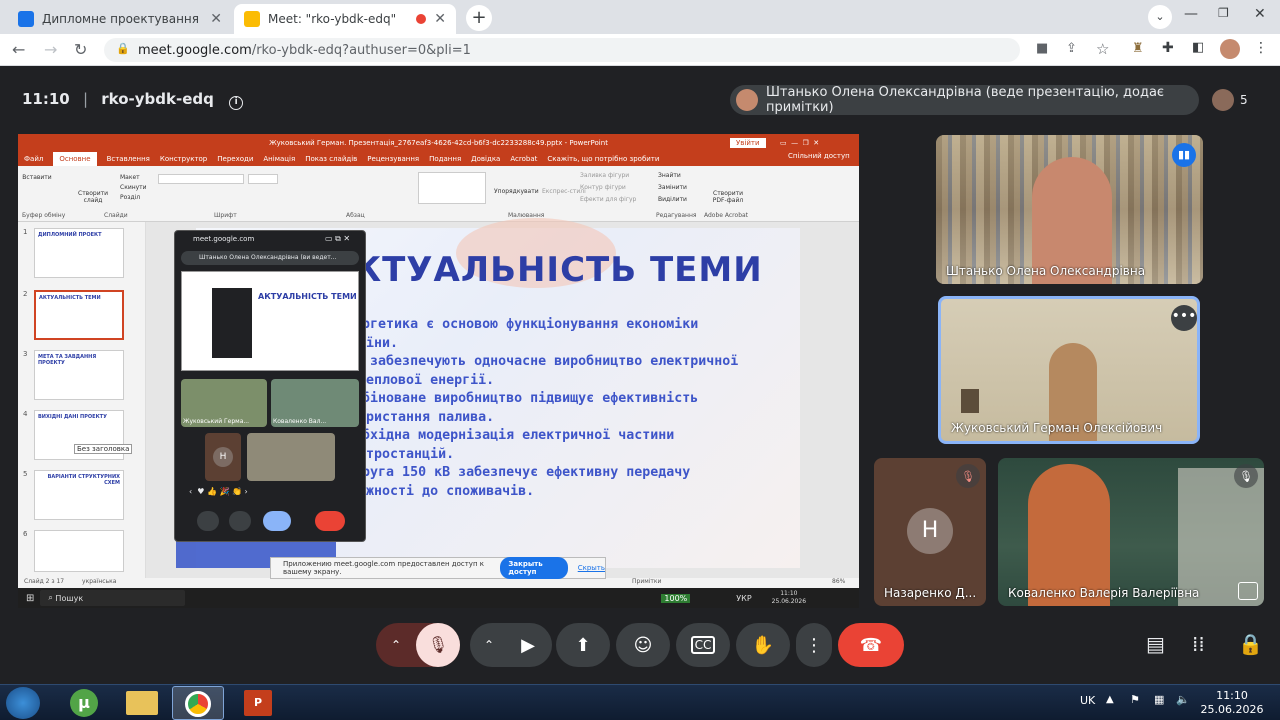 Image resolution: width=1280 pixels, height=720 pixels. I want to click on tab-list-chevron-icon: ⌄, so click(1160, 17).